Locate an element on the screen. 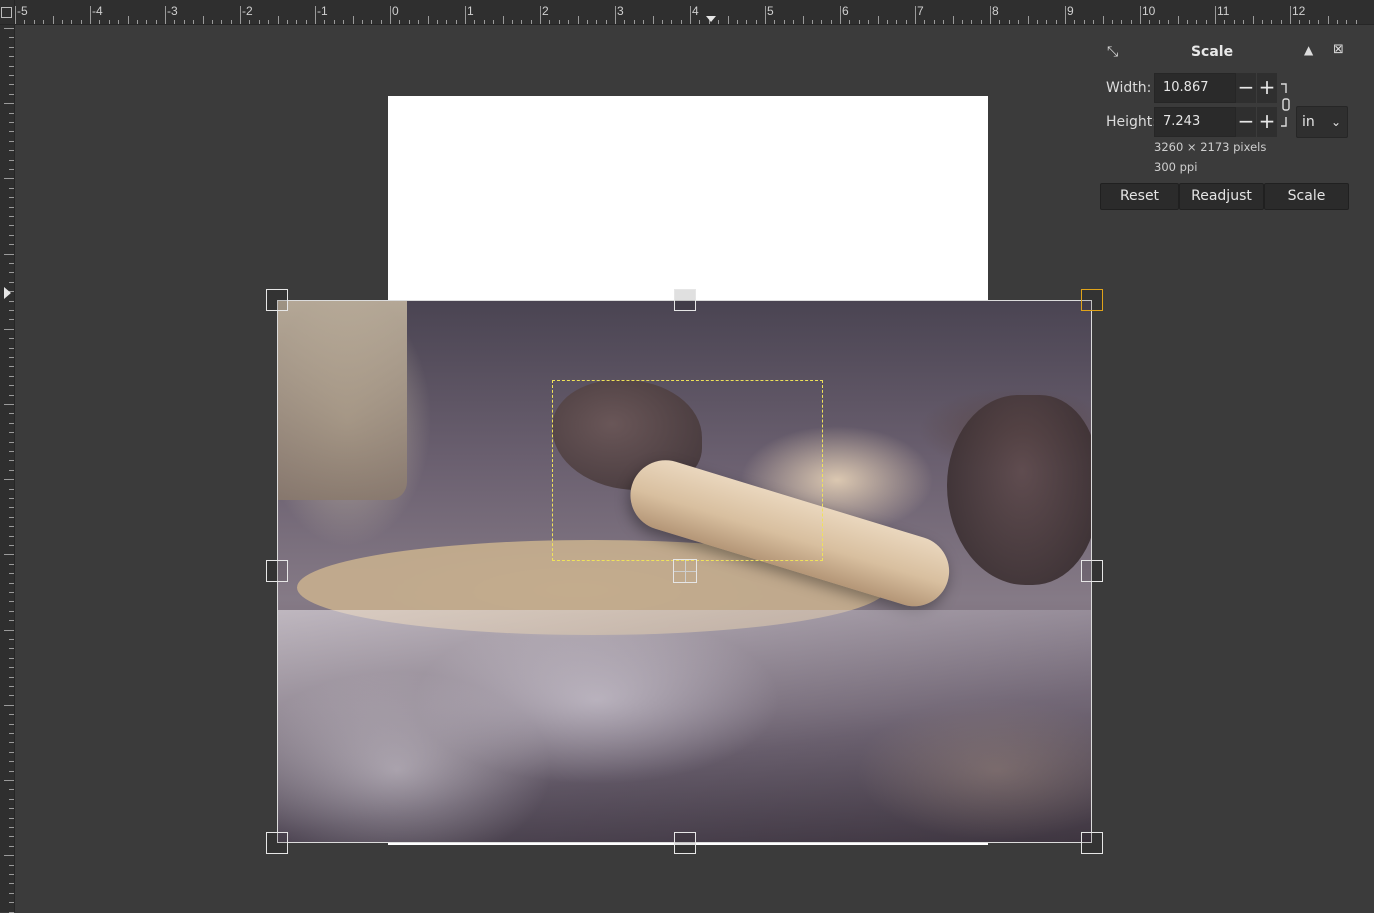 The height and width of the screenshot is (913, 1374). handle-bottom-left is located at coordinates (277, 843).